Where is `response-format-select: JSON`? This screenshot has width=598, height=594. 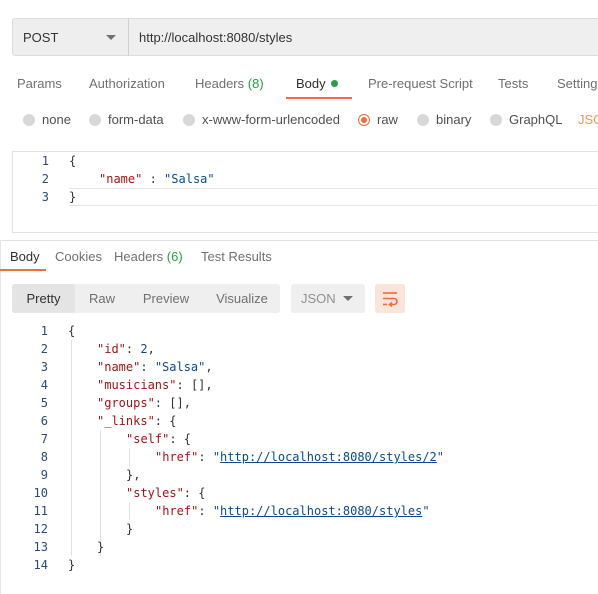 response-format-select: JSON is located at coordinates (328, 298).